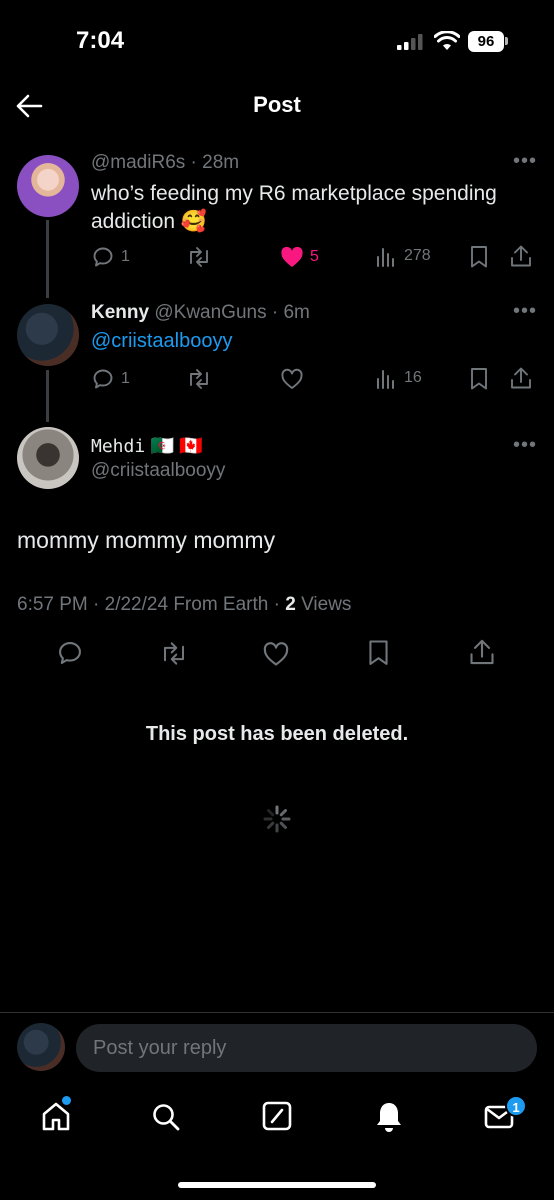 The image size is (554, 1200). What do you see at coordinates (389, 1117) in the screenshot?
I see `notifications-icon` at bounding box center [389, 1117].